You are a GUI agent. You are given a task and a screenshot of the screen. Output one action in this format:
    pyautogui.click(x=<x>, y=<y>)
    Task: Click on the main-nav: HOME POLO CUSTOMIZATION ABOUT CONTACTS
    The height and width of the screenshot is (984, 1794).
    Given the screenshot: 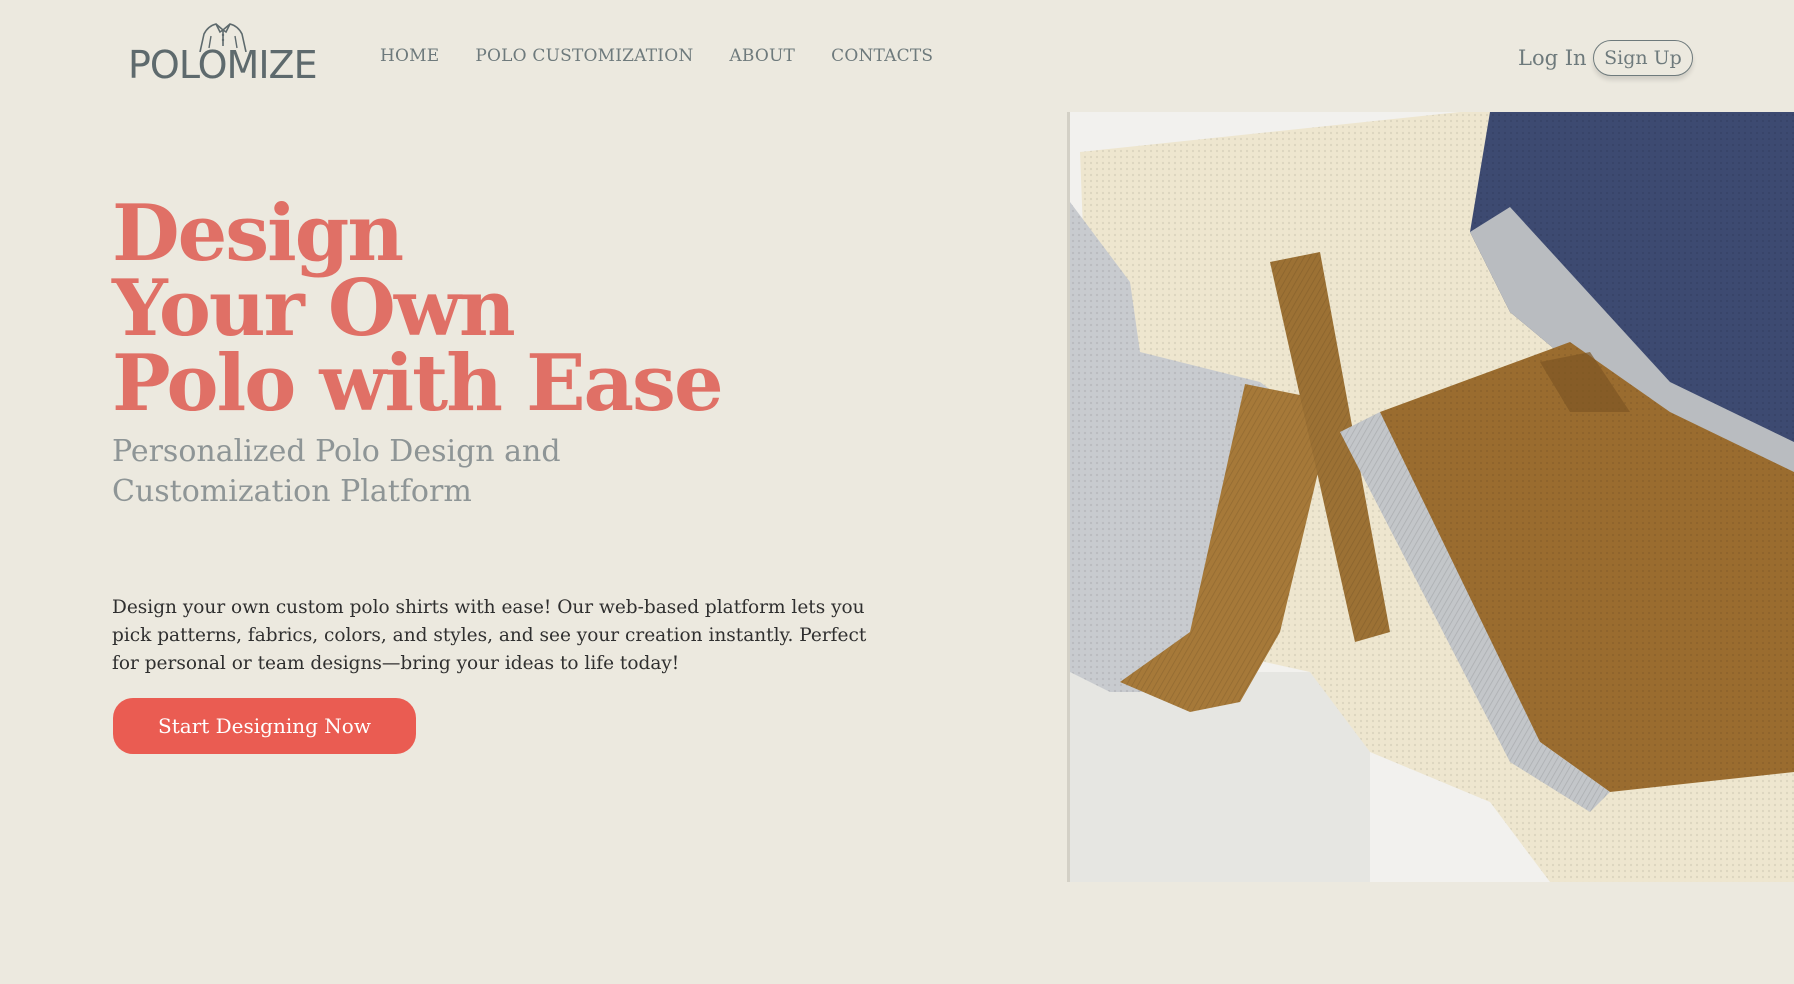 What is the action you would take?
    pyautogui.click(x=656, y=56)
    